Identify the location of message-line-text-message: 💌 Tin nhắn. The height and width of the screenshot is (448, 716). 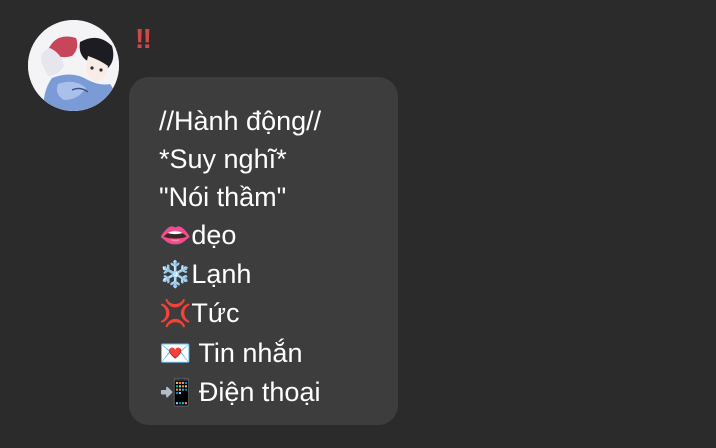
(240, 353).